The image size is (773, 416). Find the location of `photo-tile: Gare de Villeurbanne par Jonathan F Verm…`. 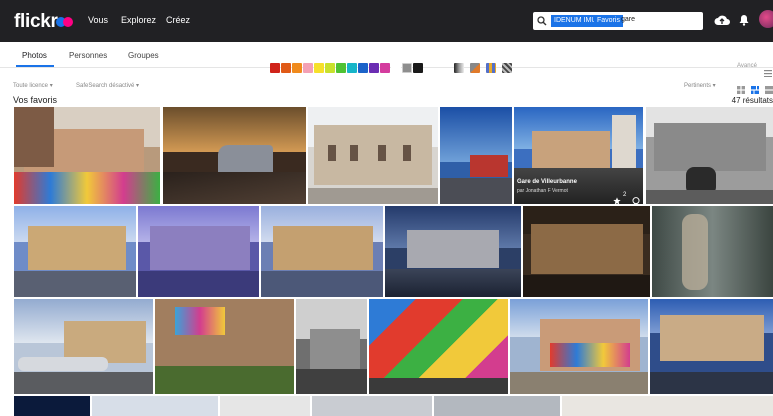

photo-tile: Gare de Villeurbanne par Jonathan F Verm… is located at coordinates (578, 155).